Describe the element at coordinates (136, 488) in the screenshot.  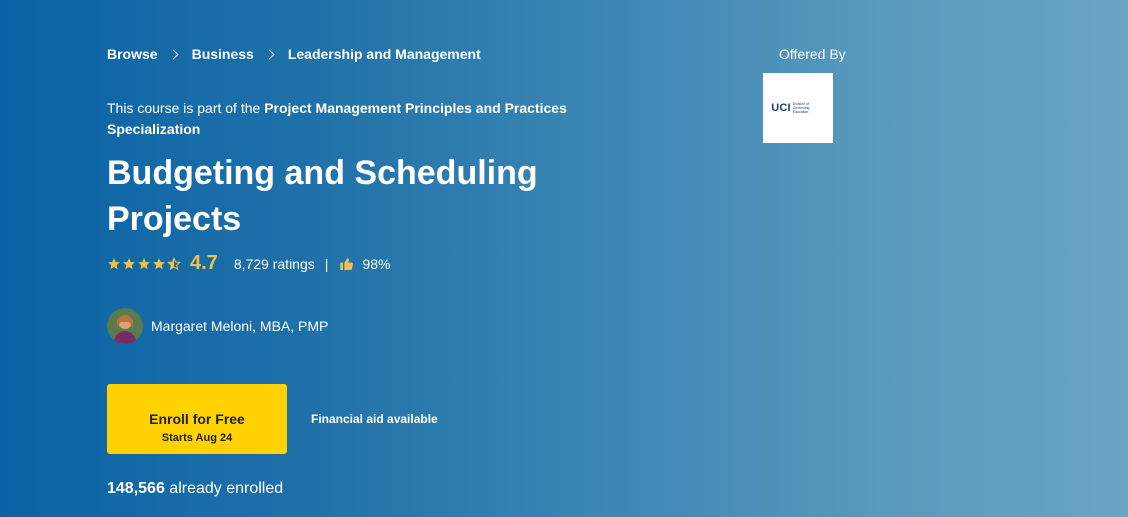
I see `enrolled-number: 148,566` at that location.